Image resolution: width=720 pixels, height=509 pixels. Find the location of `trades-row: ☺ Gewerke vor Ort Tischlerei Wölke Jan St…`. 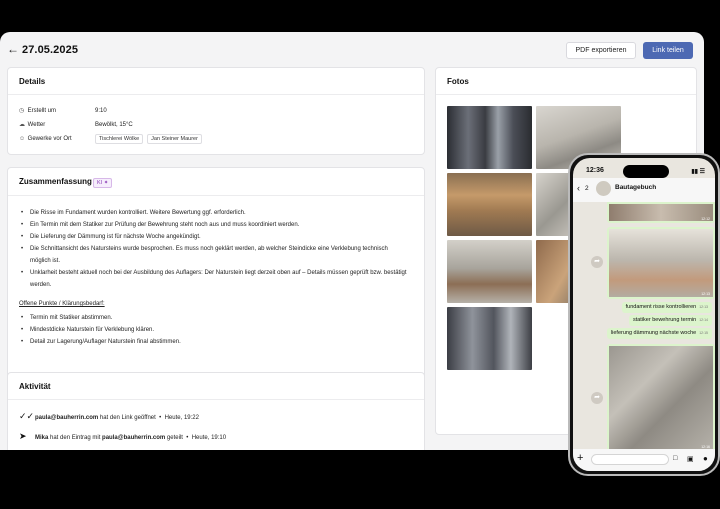

trades-row: ☺ Gewerke vor Ort Tischlerei Wölke Jan St… is located at coordinates (110, 139).